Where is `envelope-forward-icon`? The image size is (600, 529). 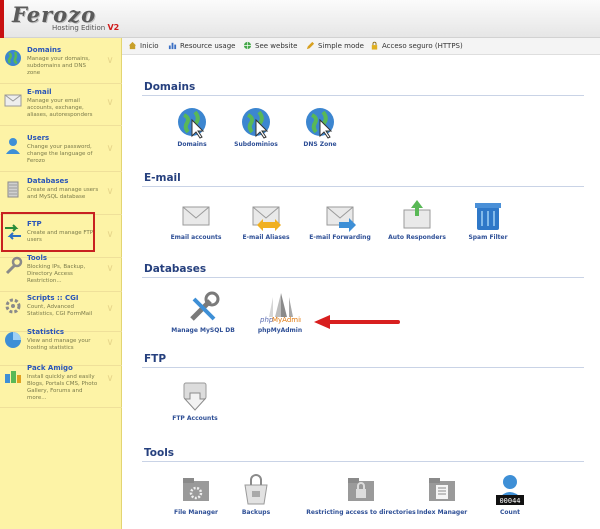 envelope-forward-icon is located at coordinates (341, 219).